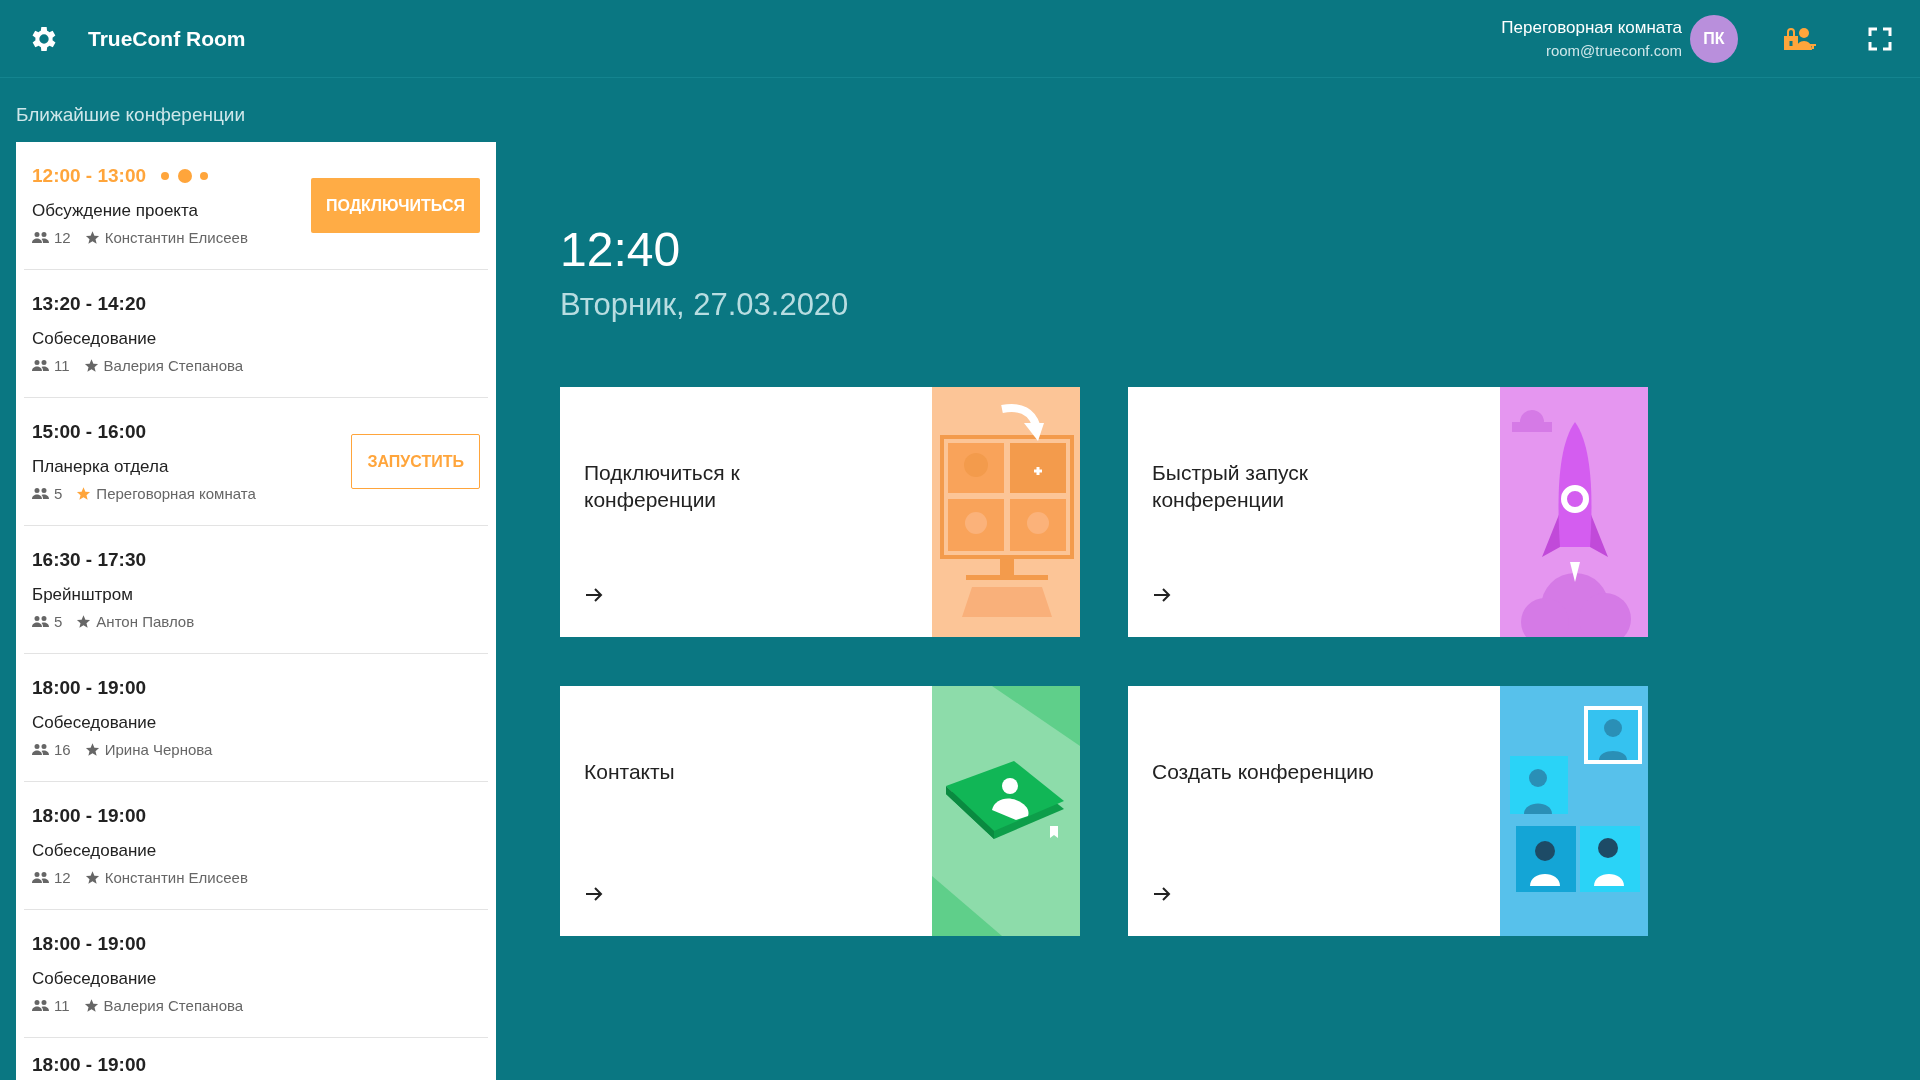 This screenshot has width=1920, height=1080. Describe the element at coordinates (621, 249) in the screenshot. I see `clock-time: 12:40` at that location.